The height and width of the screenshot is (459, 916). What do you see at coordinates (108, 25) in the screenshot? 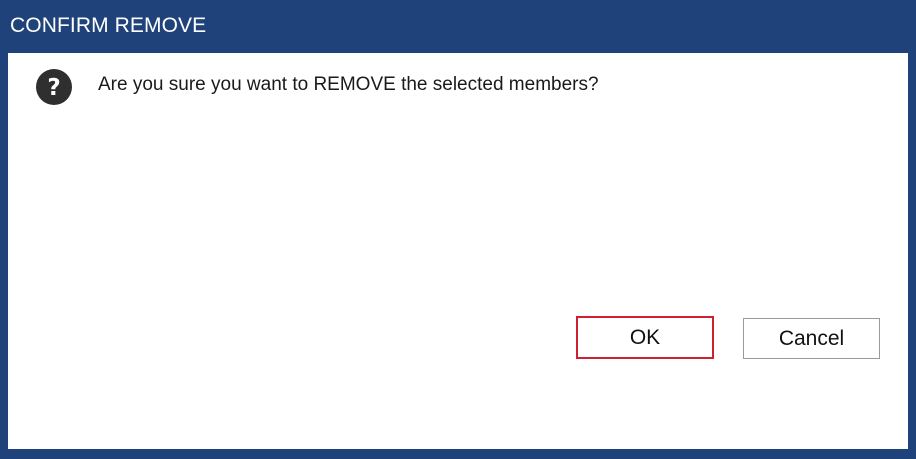
I see `dialog-title: CONFIRM REMOVE` at bounding box center [108, 25].